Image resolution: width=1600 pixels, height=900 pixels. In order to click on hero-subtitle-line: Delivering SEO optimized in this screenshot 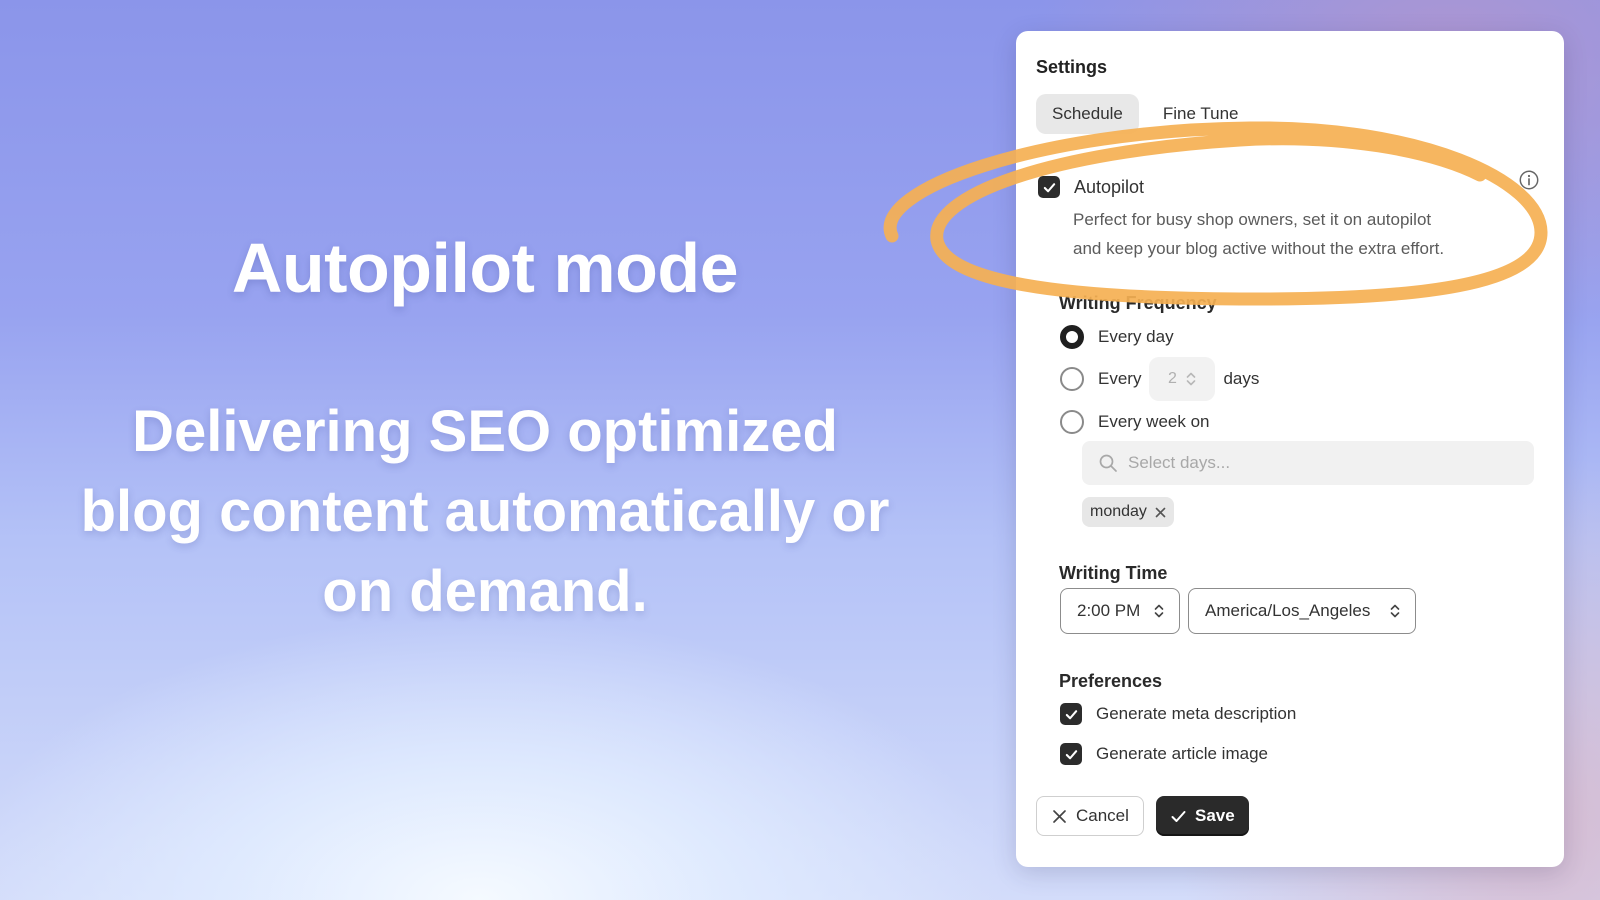, I will do `click(485, 431)`.